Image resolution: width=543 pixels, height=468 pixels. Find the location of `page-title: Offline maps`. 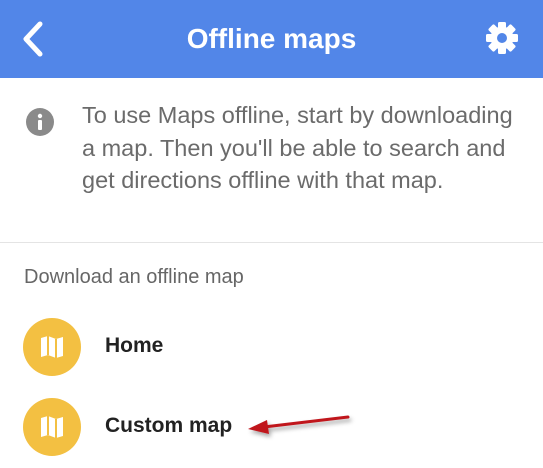

page-title: Offline maps is located at coordinates (271, 38).